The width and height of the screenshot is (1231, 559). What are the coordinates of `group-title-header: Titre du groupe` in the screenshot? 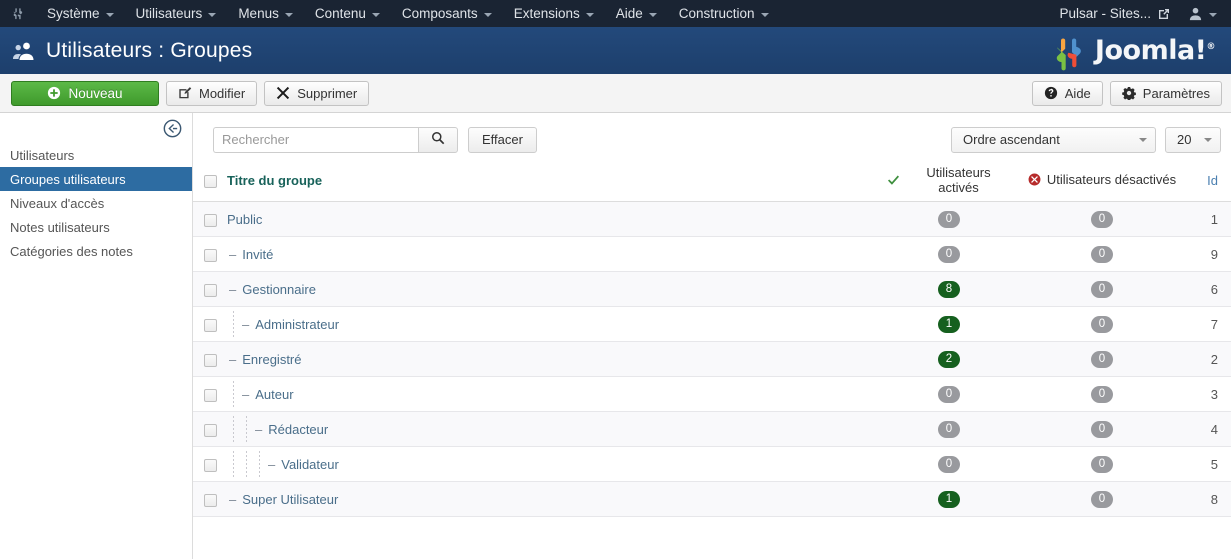 It's located at (557, 181).